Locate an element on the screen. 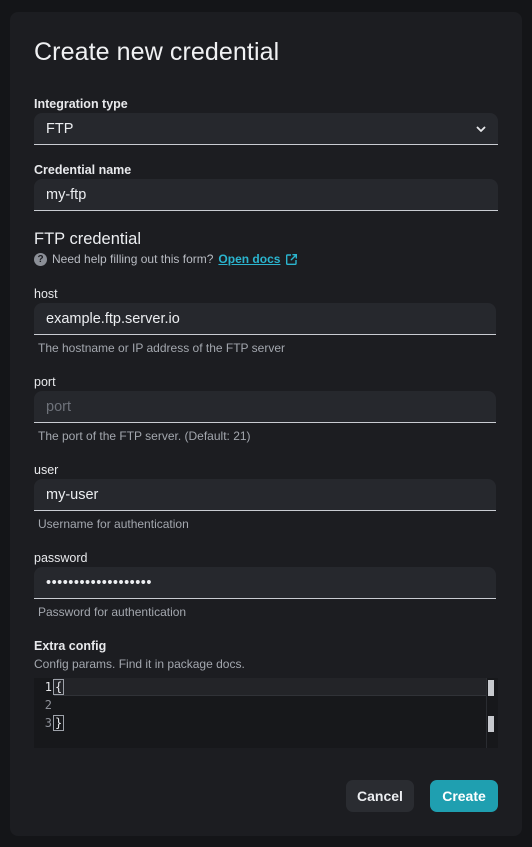  editor-scrollbar is located at coordinates (490, 713).